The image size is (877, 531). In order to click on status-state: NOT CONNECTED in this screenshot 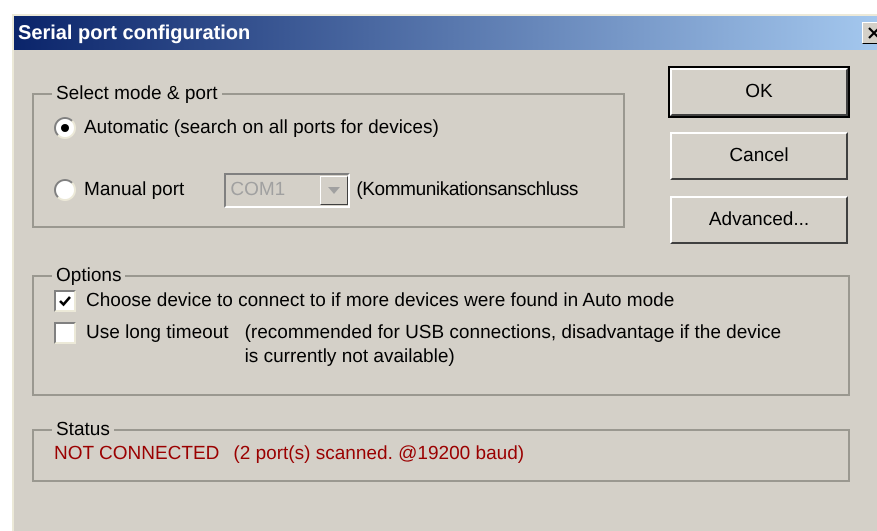, I will do `click(137, 454)`.